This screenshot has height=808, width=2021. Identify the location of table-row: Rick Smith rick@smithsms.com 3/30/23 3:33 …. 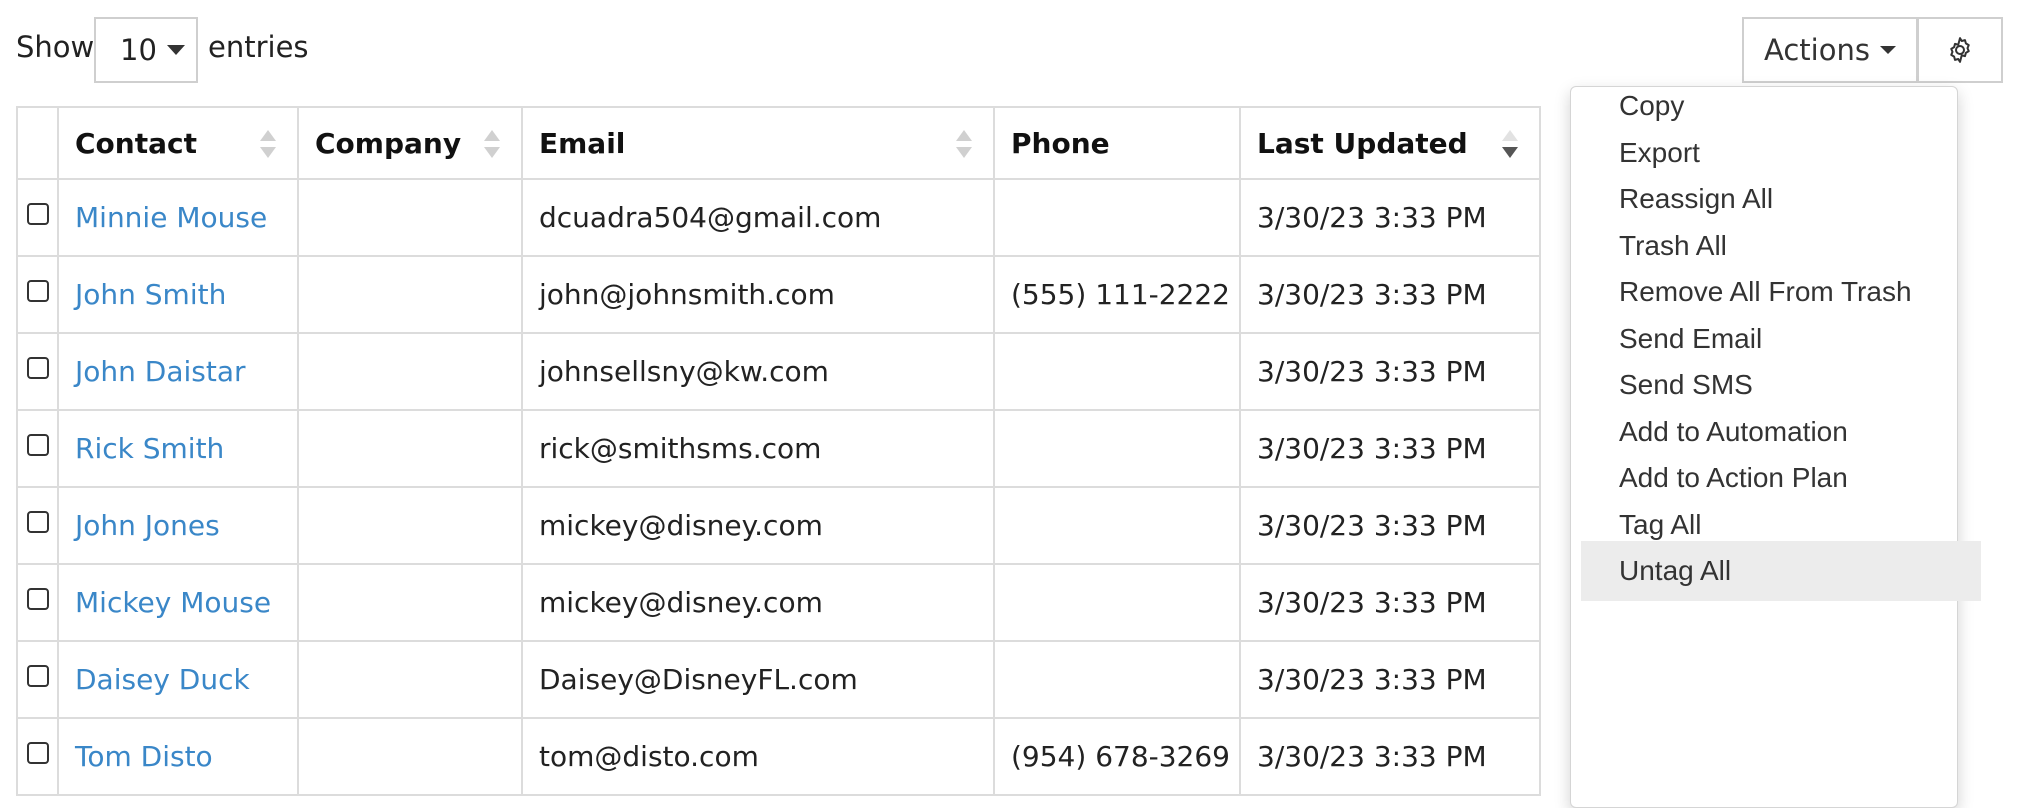
(778, 448).